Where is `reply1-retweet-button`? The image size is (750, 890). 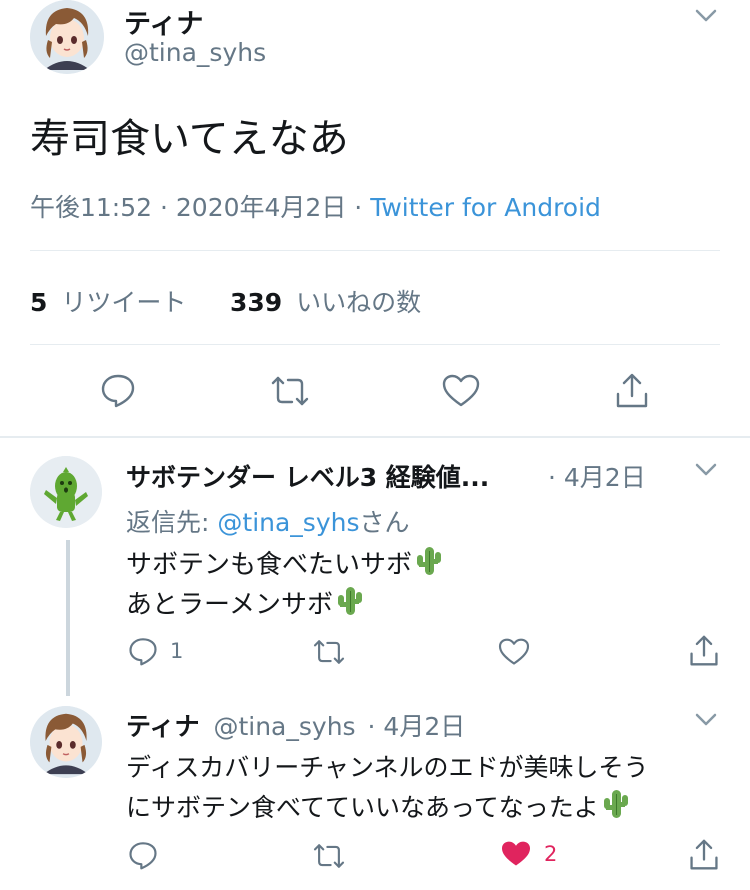 reply1-retweet-button is located at coordinates (329, 652).